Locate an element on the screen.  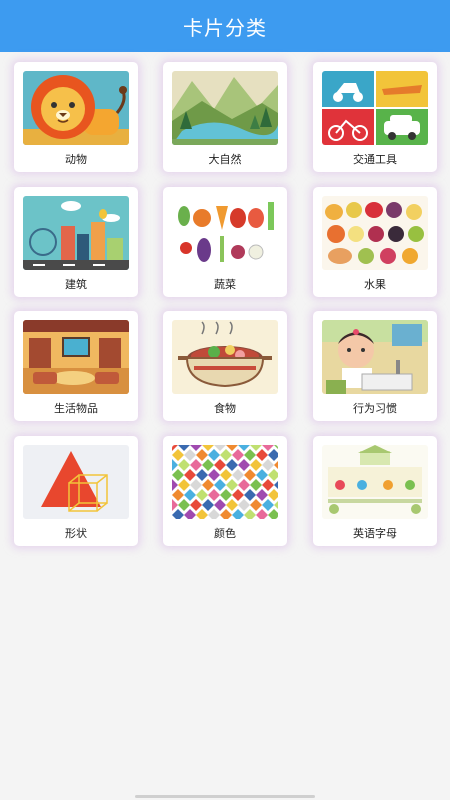
category-card-colors: 颜色 is located at coordinates (225, 491).